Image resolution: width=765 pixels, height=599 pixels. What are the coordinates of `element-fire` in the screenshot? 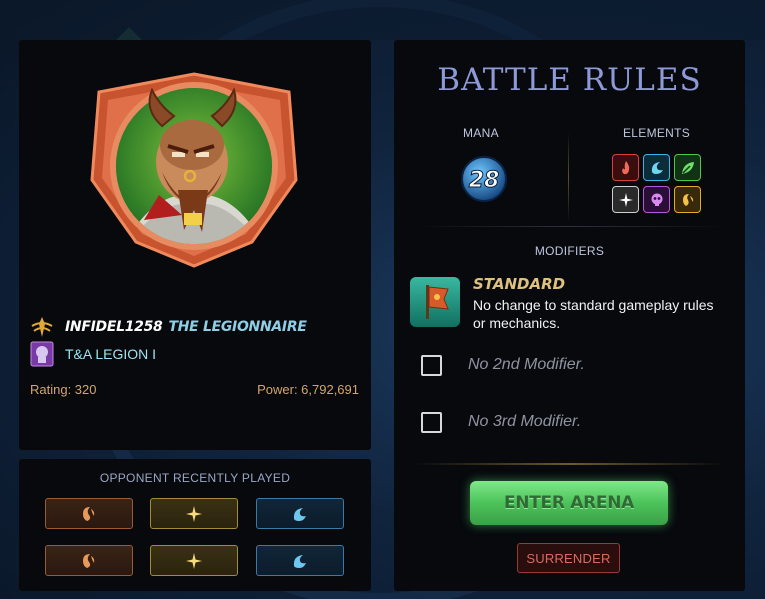 It's located at (625, 167).